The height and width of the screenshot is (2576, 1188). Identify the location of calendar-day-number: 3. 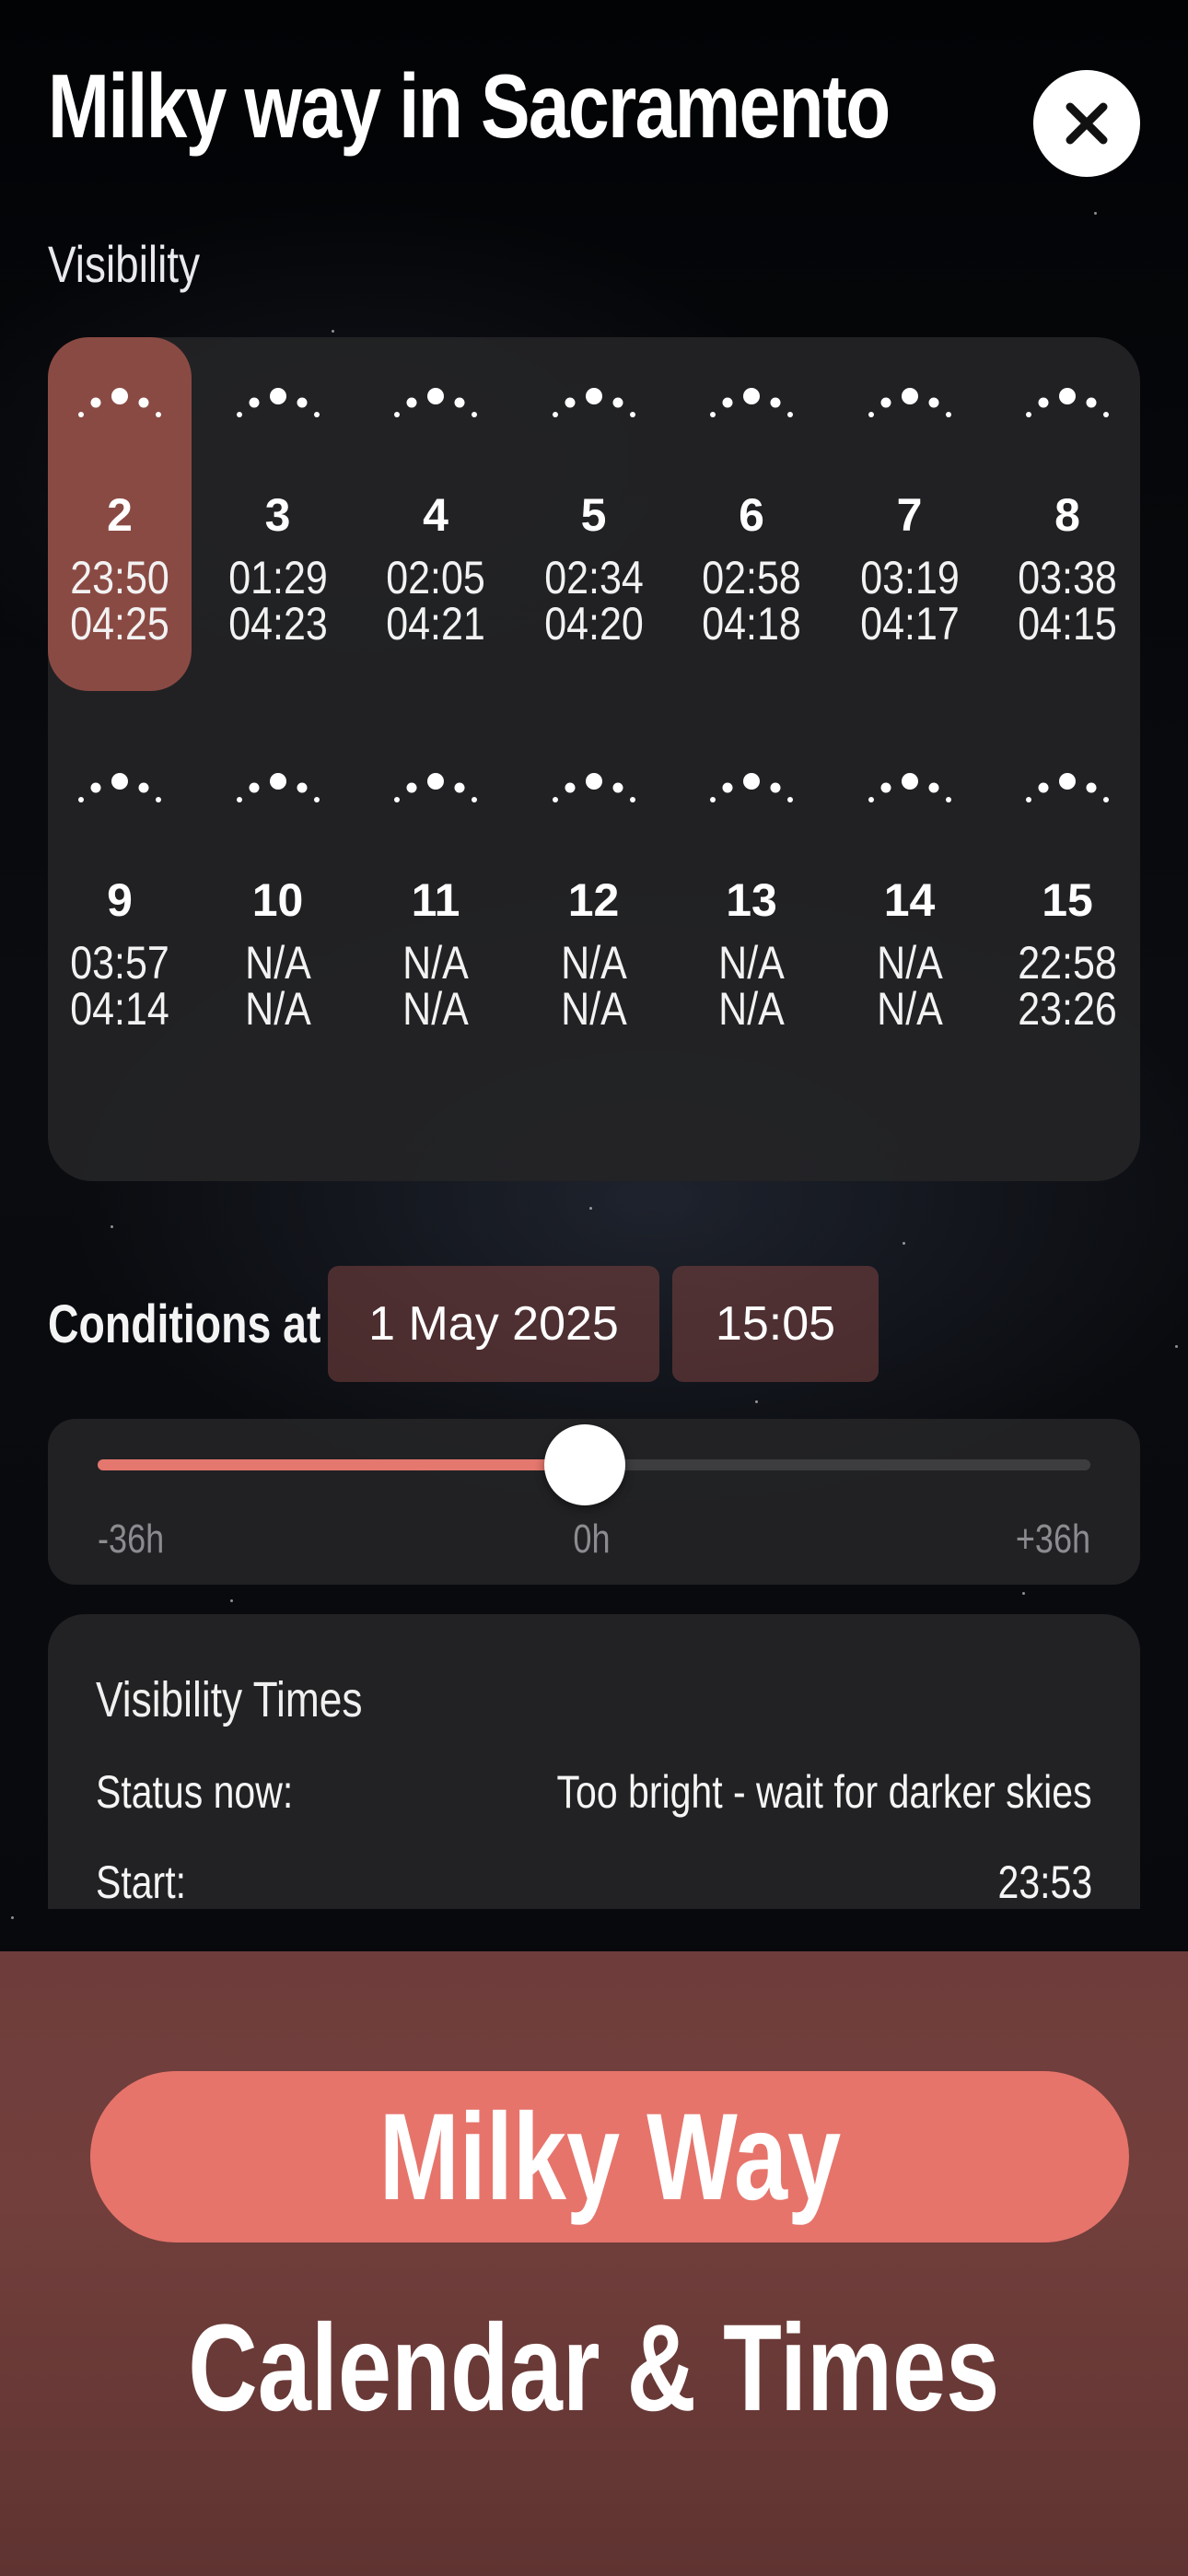
(277, 515).